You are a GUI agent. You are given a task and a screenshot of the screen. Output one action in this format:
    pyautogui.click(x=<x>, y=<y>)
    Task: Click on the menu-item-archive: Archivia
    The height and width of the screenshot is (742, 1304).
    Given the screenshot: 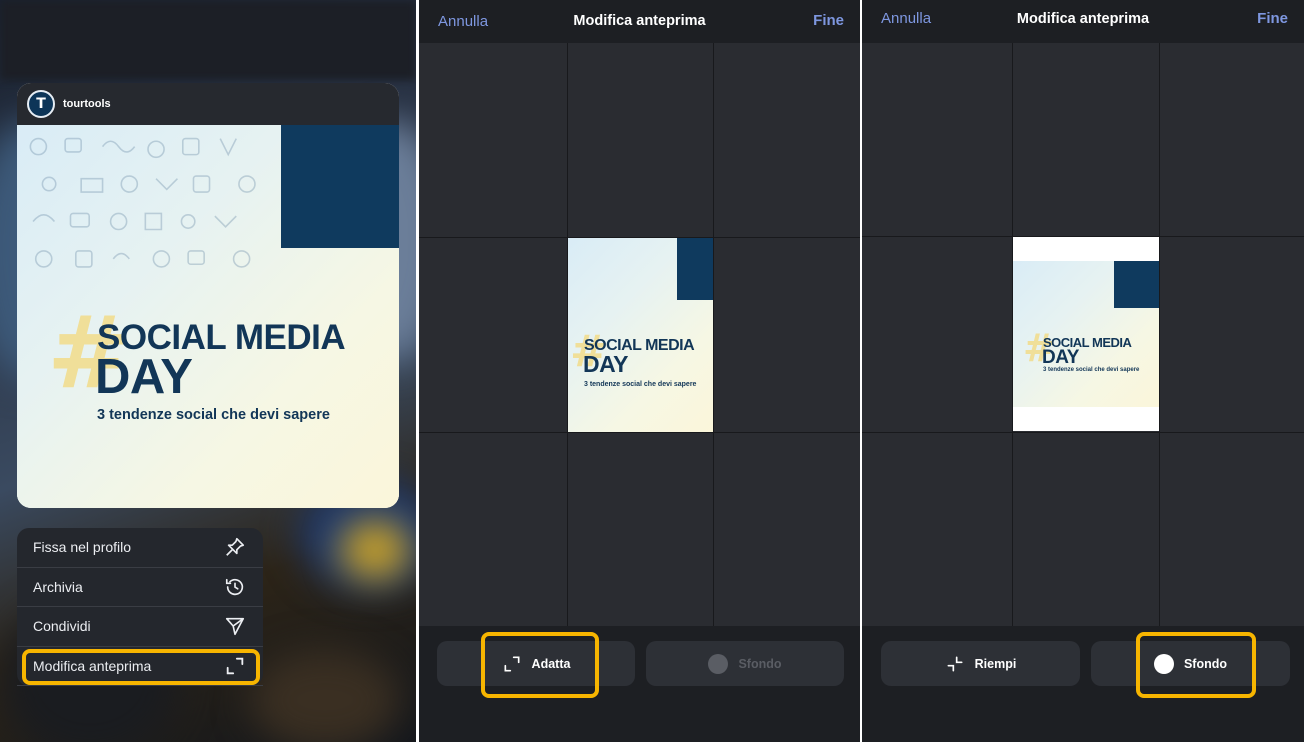 What is the action you would take?
    pyautogui.click(x=140, y=587)
    